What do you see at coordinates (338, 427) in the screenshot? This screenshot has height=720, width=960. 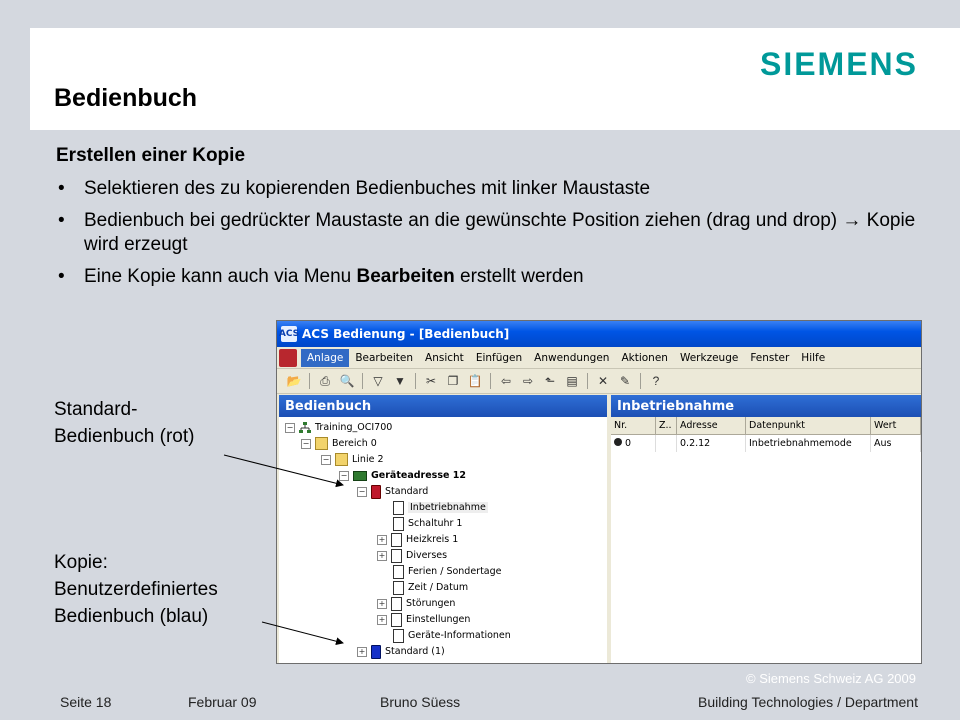 I see `tree-node-root: − Training_OCI700` at bounding box center [338, 427].